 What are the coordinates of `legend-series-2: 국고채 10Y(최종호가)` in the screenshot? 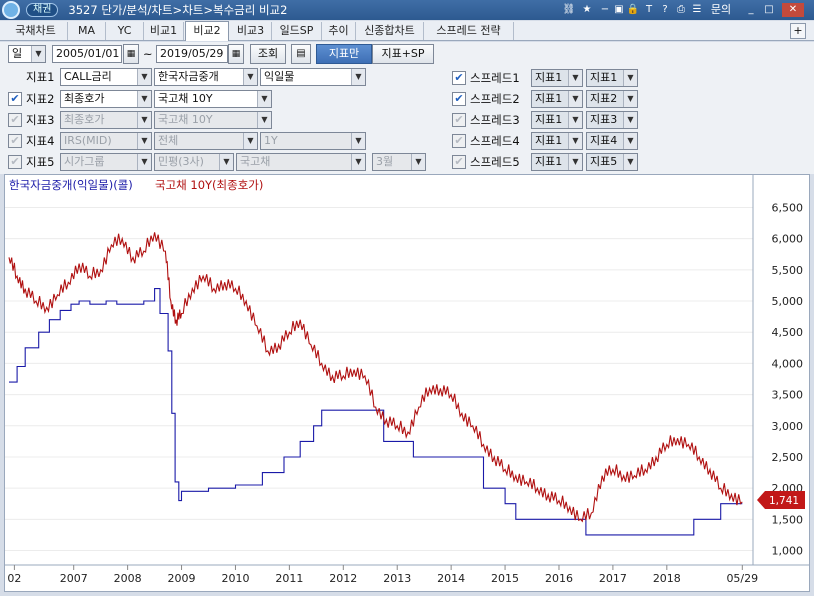 It's located at (209, 185).